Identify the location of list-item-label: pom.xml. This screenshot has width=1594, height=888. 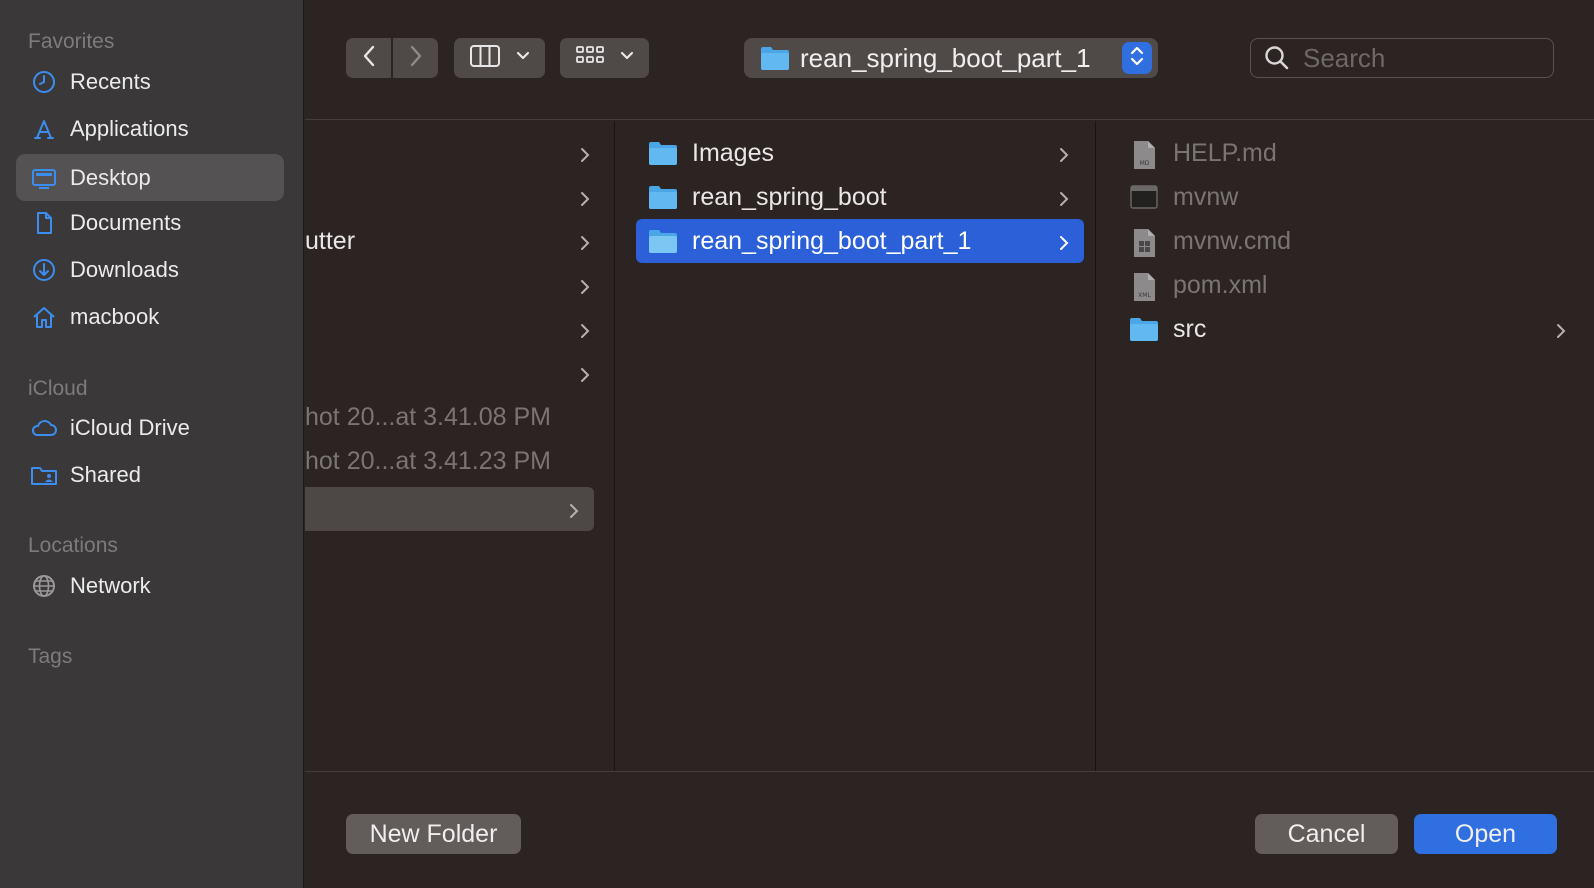
(1220, 284).